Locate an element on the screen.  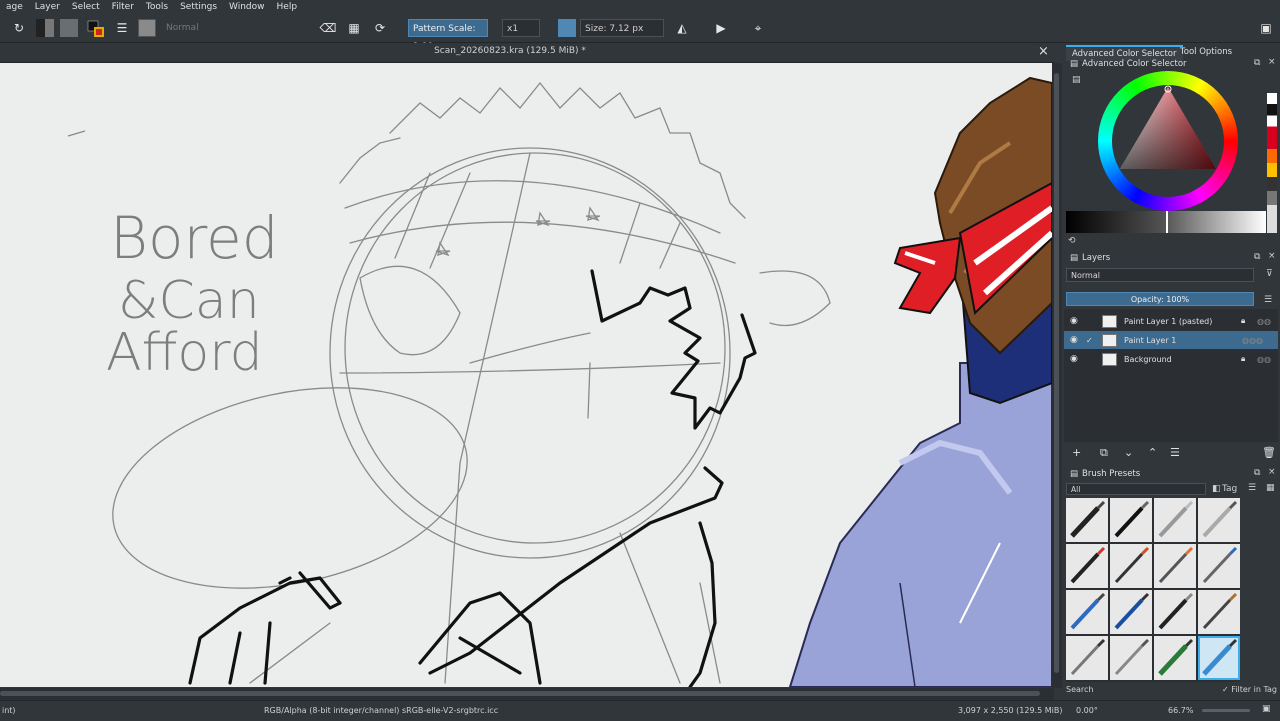
color-wheel is located at coordinates (1168, 141).